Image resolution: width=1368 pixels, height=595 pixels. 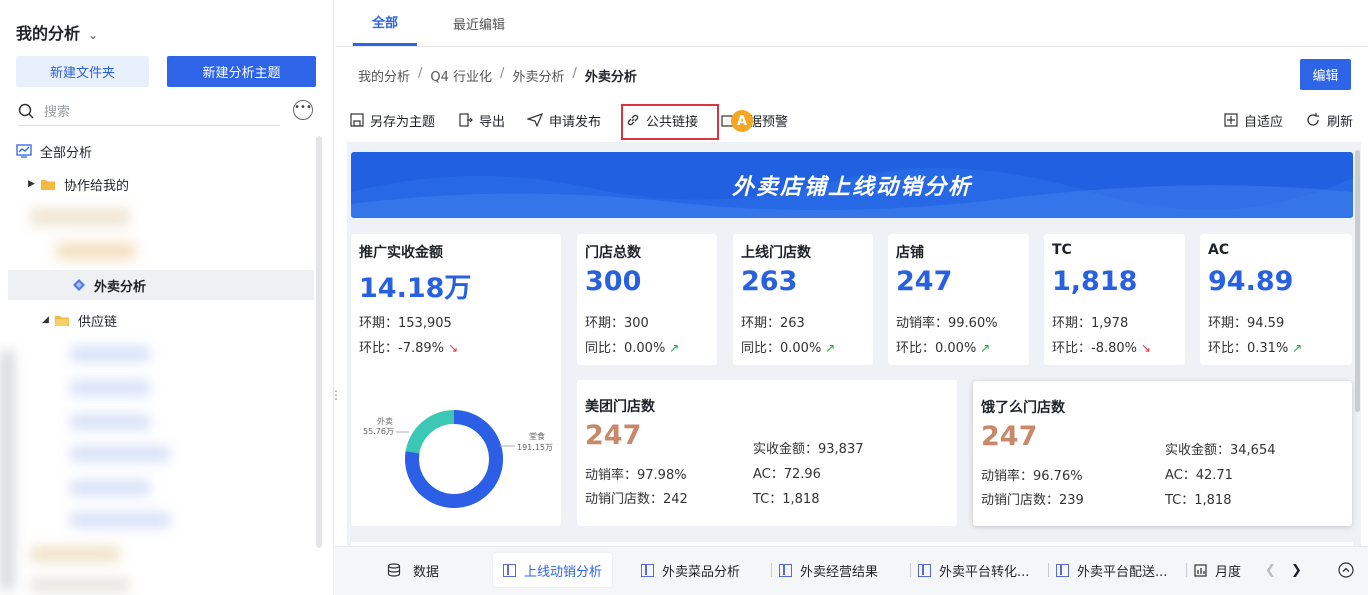 I want to click on sheet-tab-label: 月度, so click(x=1228, y=572).